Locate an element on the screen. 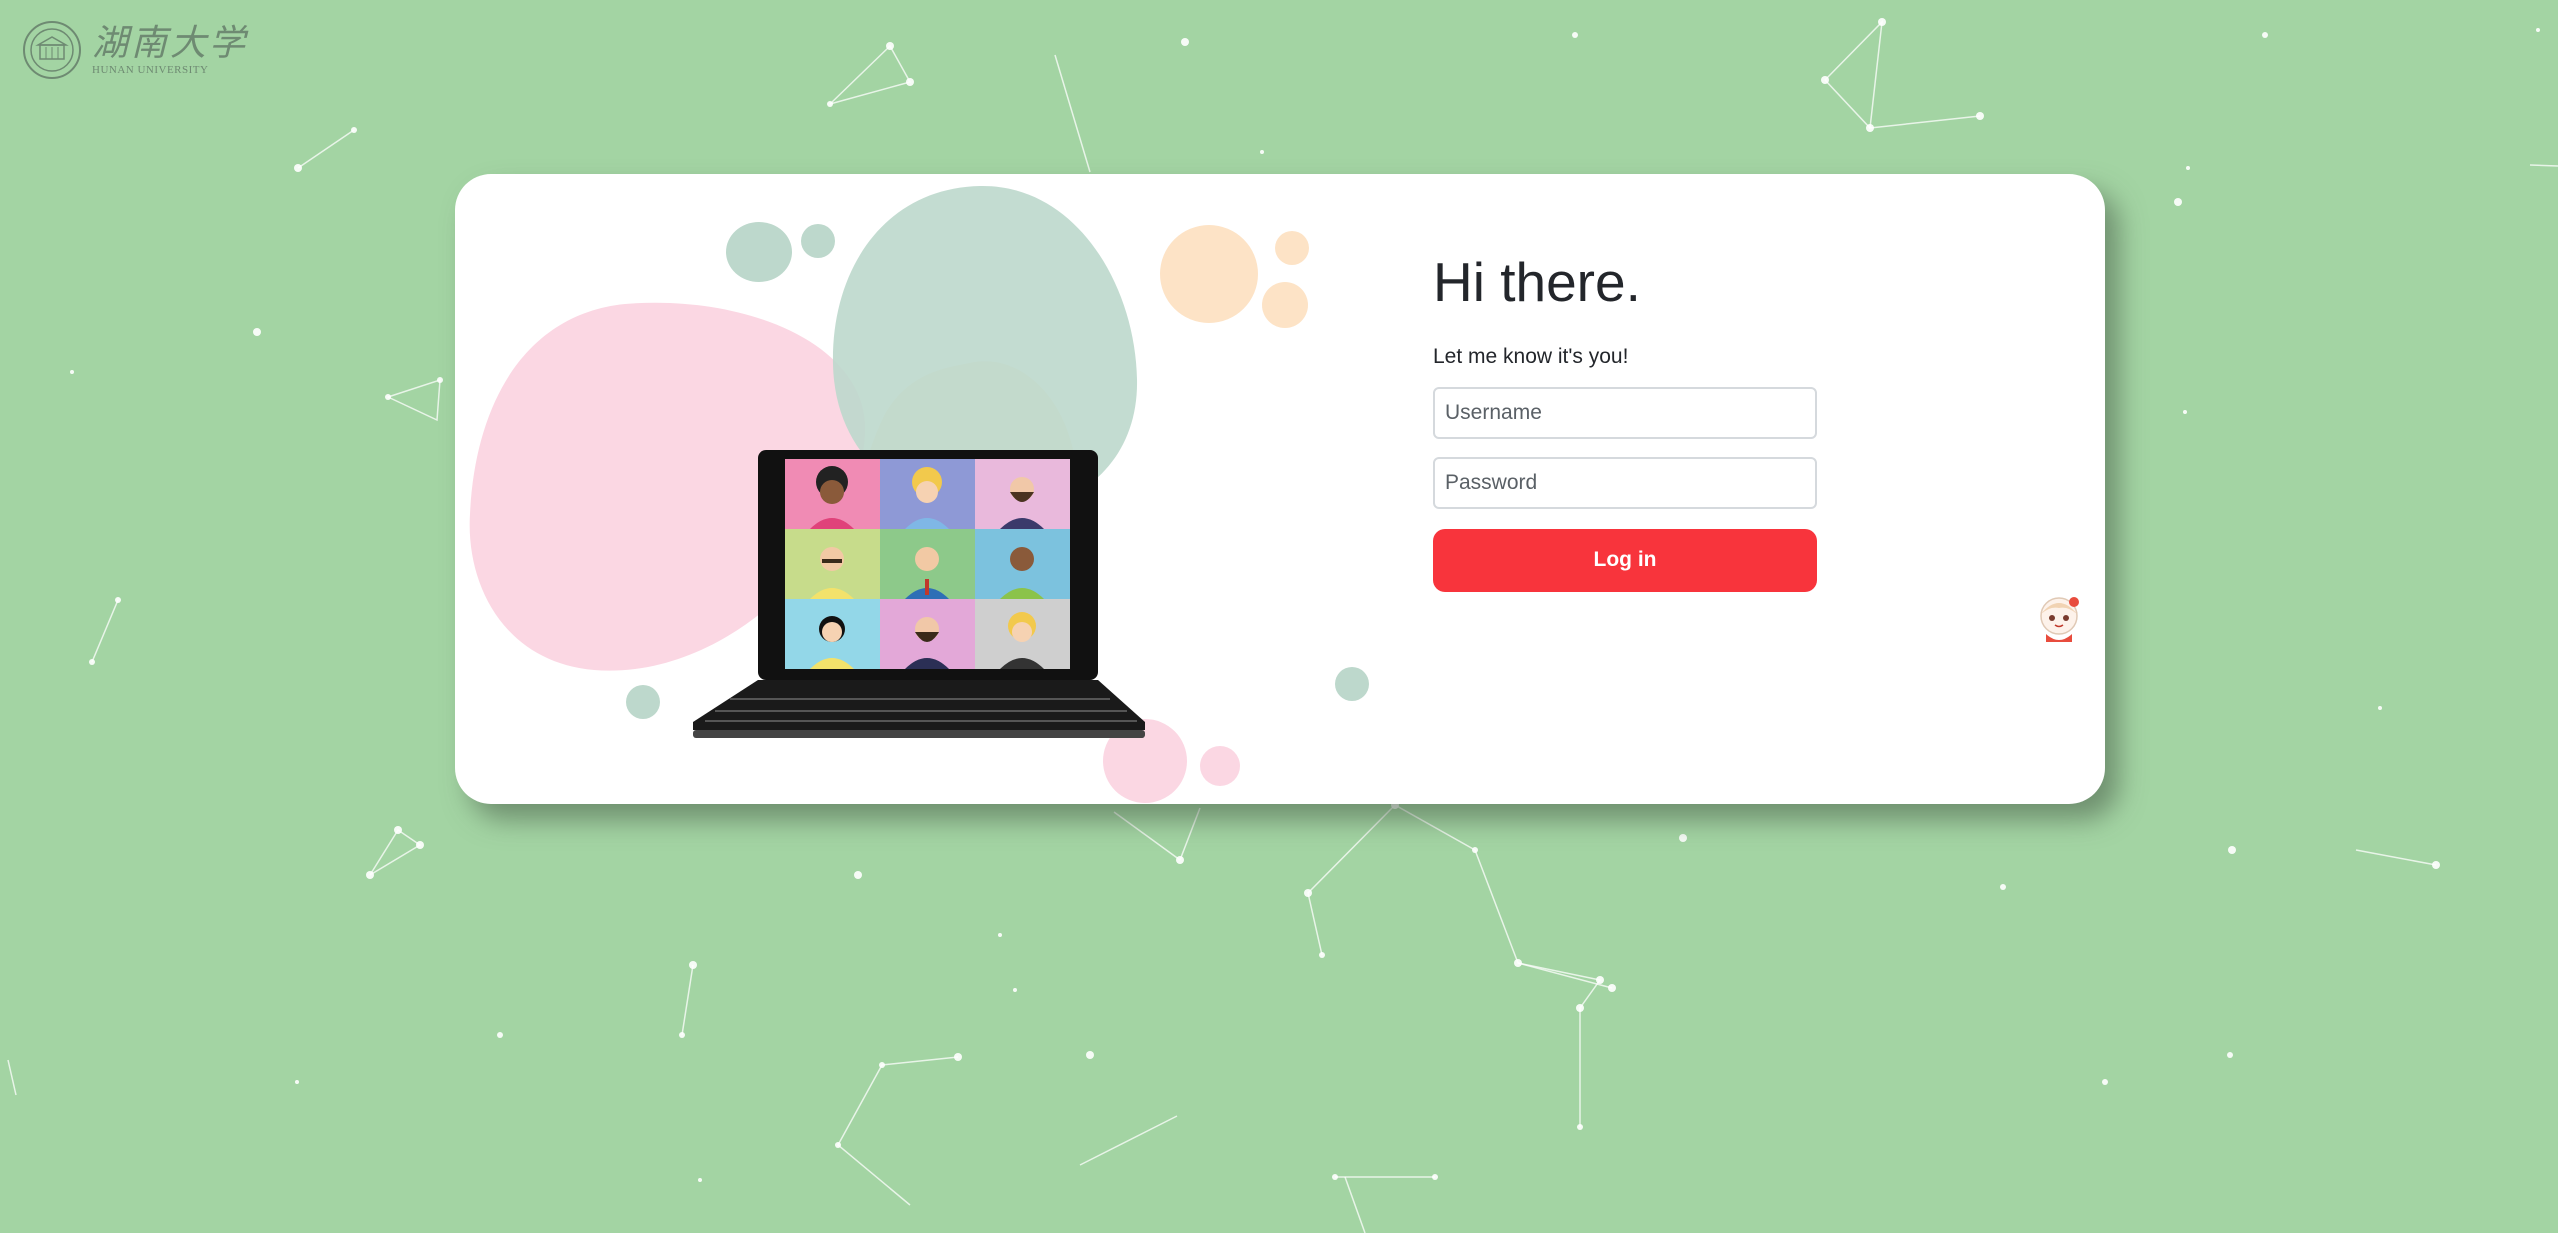  university-seal-icon is located at coordinates (52, 50).